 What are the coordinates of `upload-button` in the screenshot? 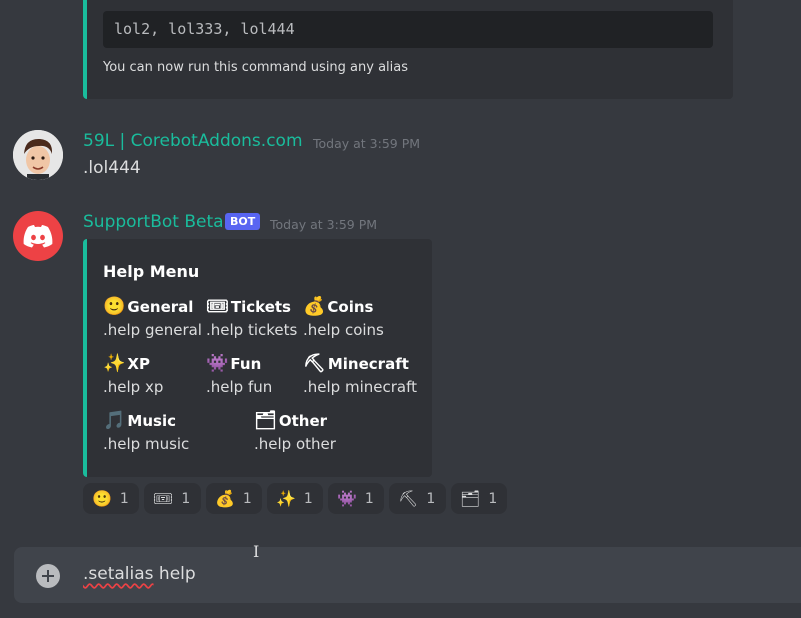 It's located at (48, 576).